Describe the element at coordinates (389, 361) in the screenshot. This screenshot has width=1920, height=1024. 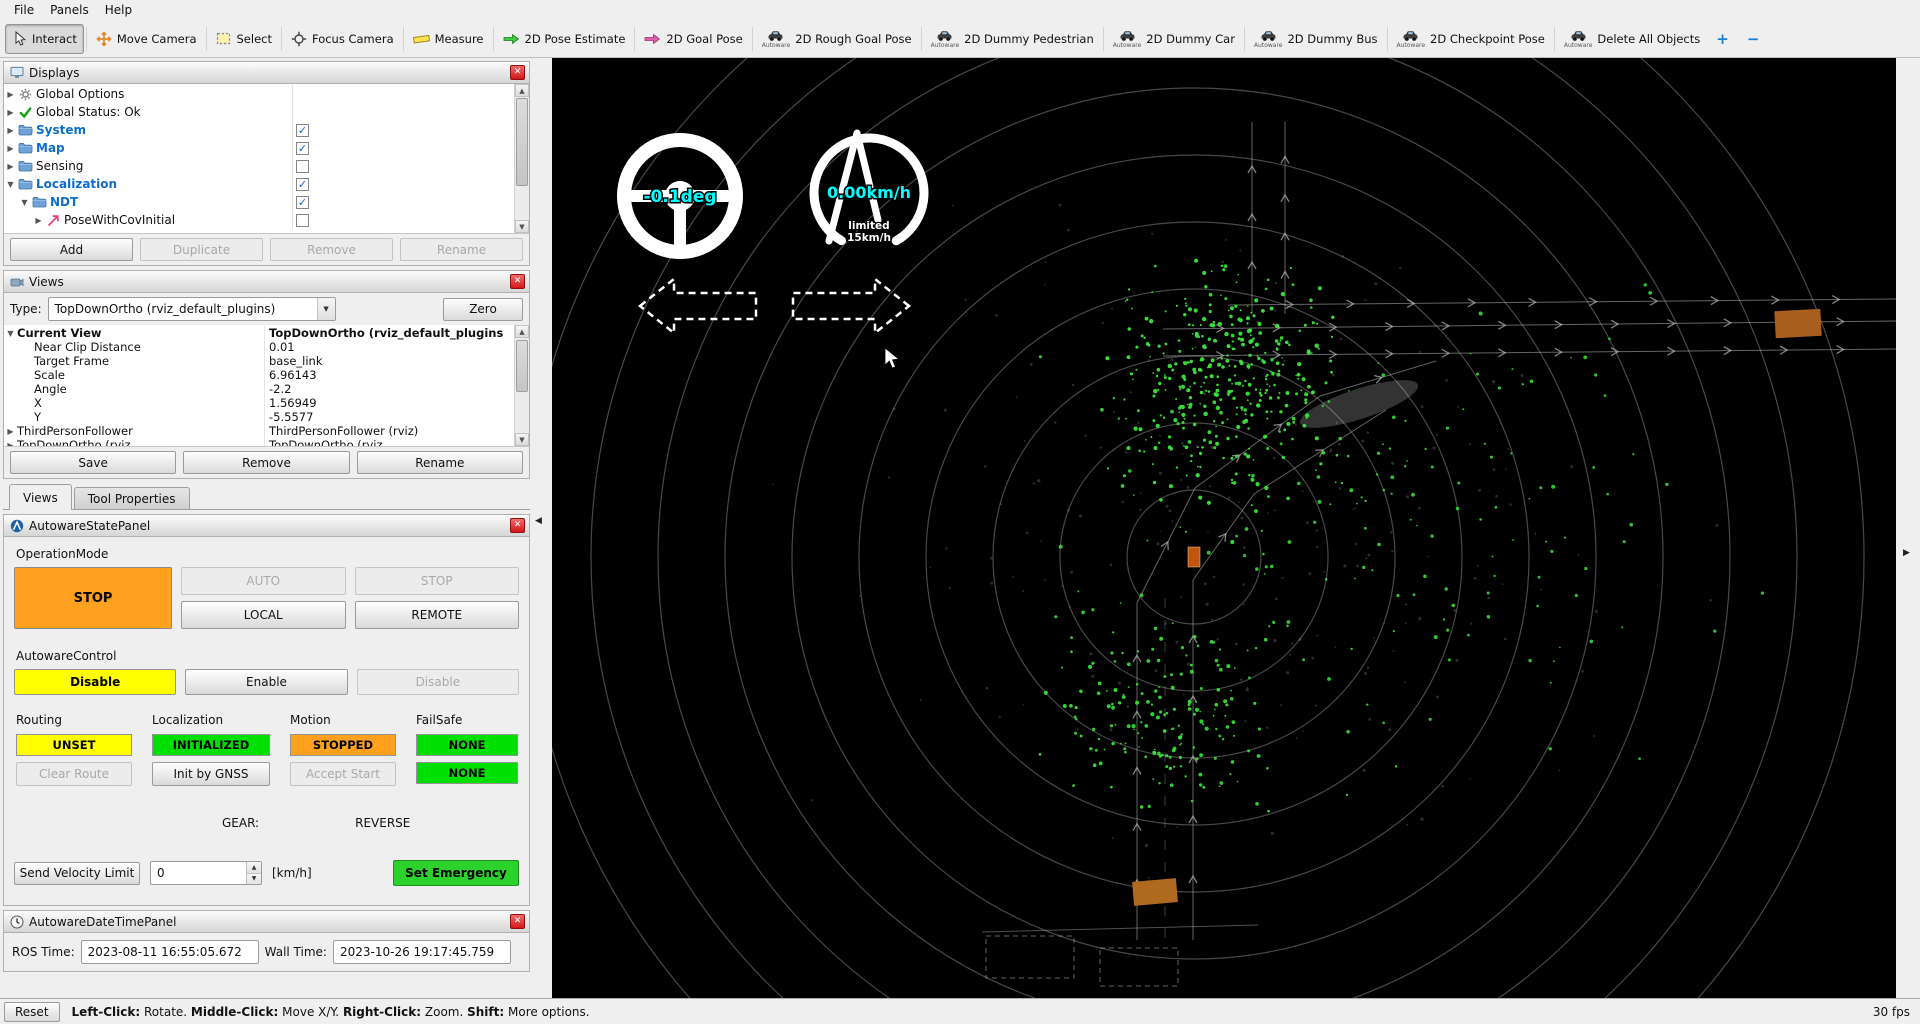
I see `property-value: base_link` at that location.